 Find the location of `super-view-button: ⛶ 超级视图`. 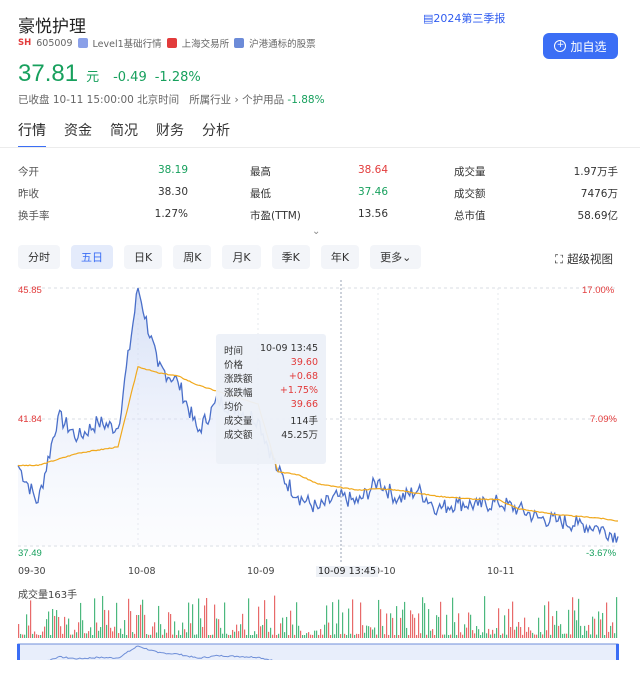

super-view-button: ⛶ 超级视图 is located at coordinates (584, 259).